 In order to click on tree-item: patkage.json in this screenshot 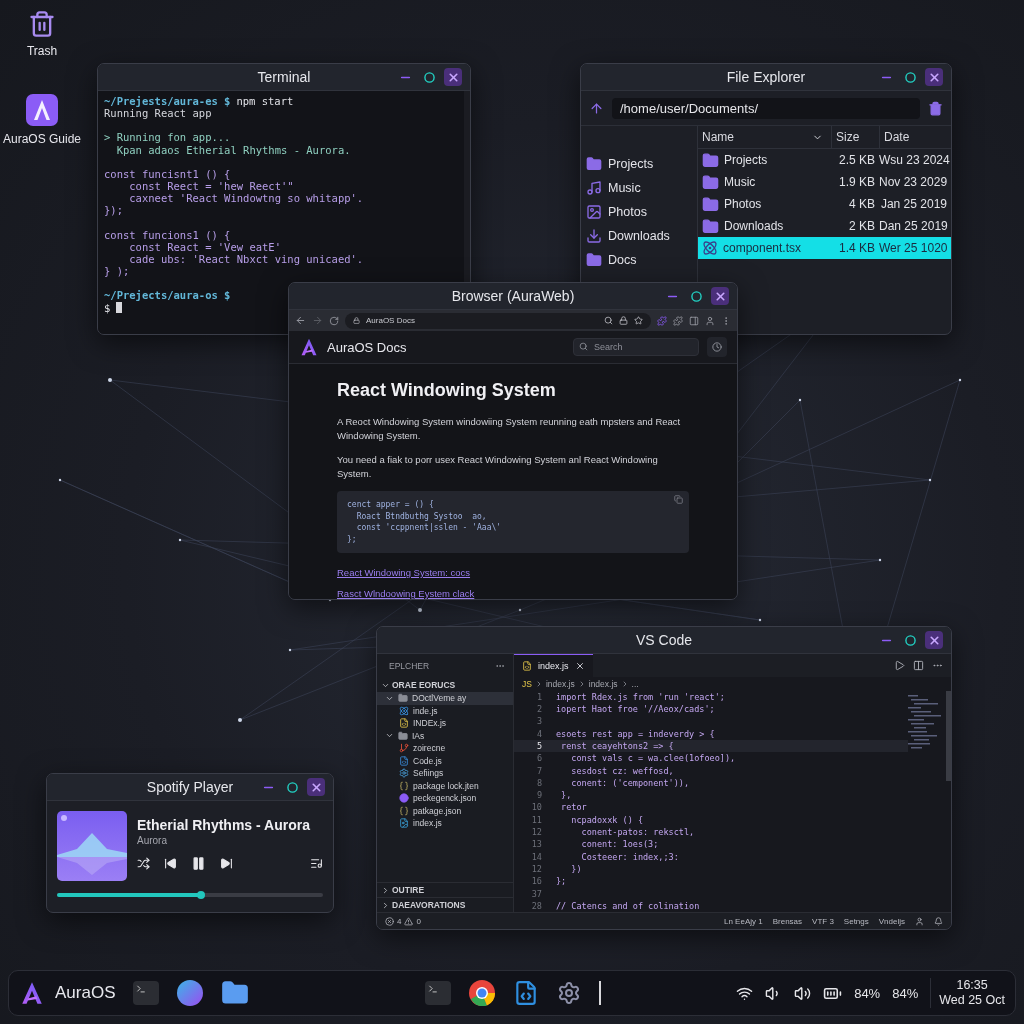, I will do `click(445, 810)`.